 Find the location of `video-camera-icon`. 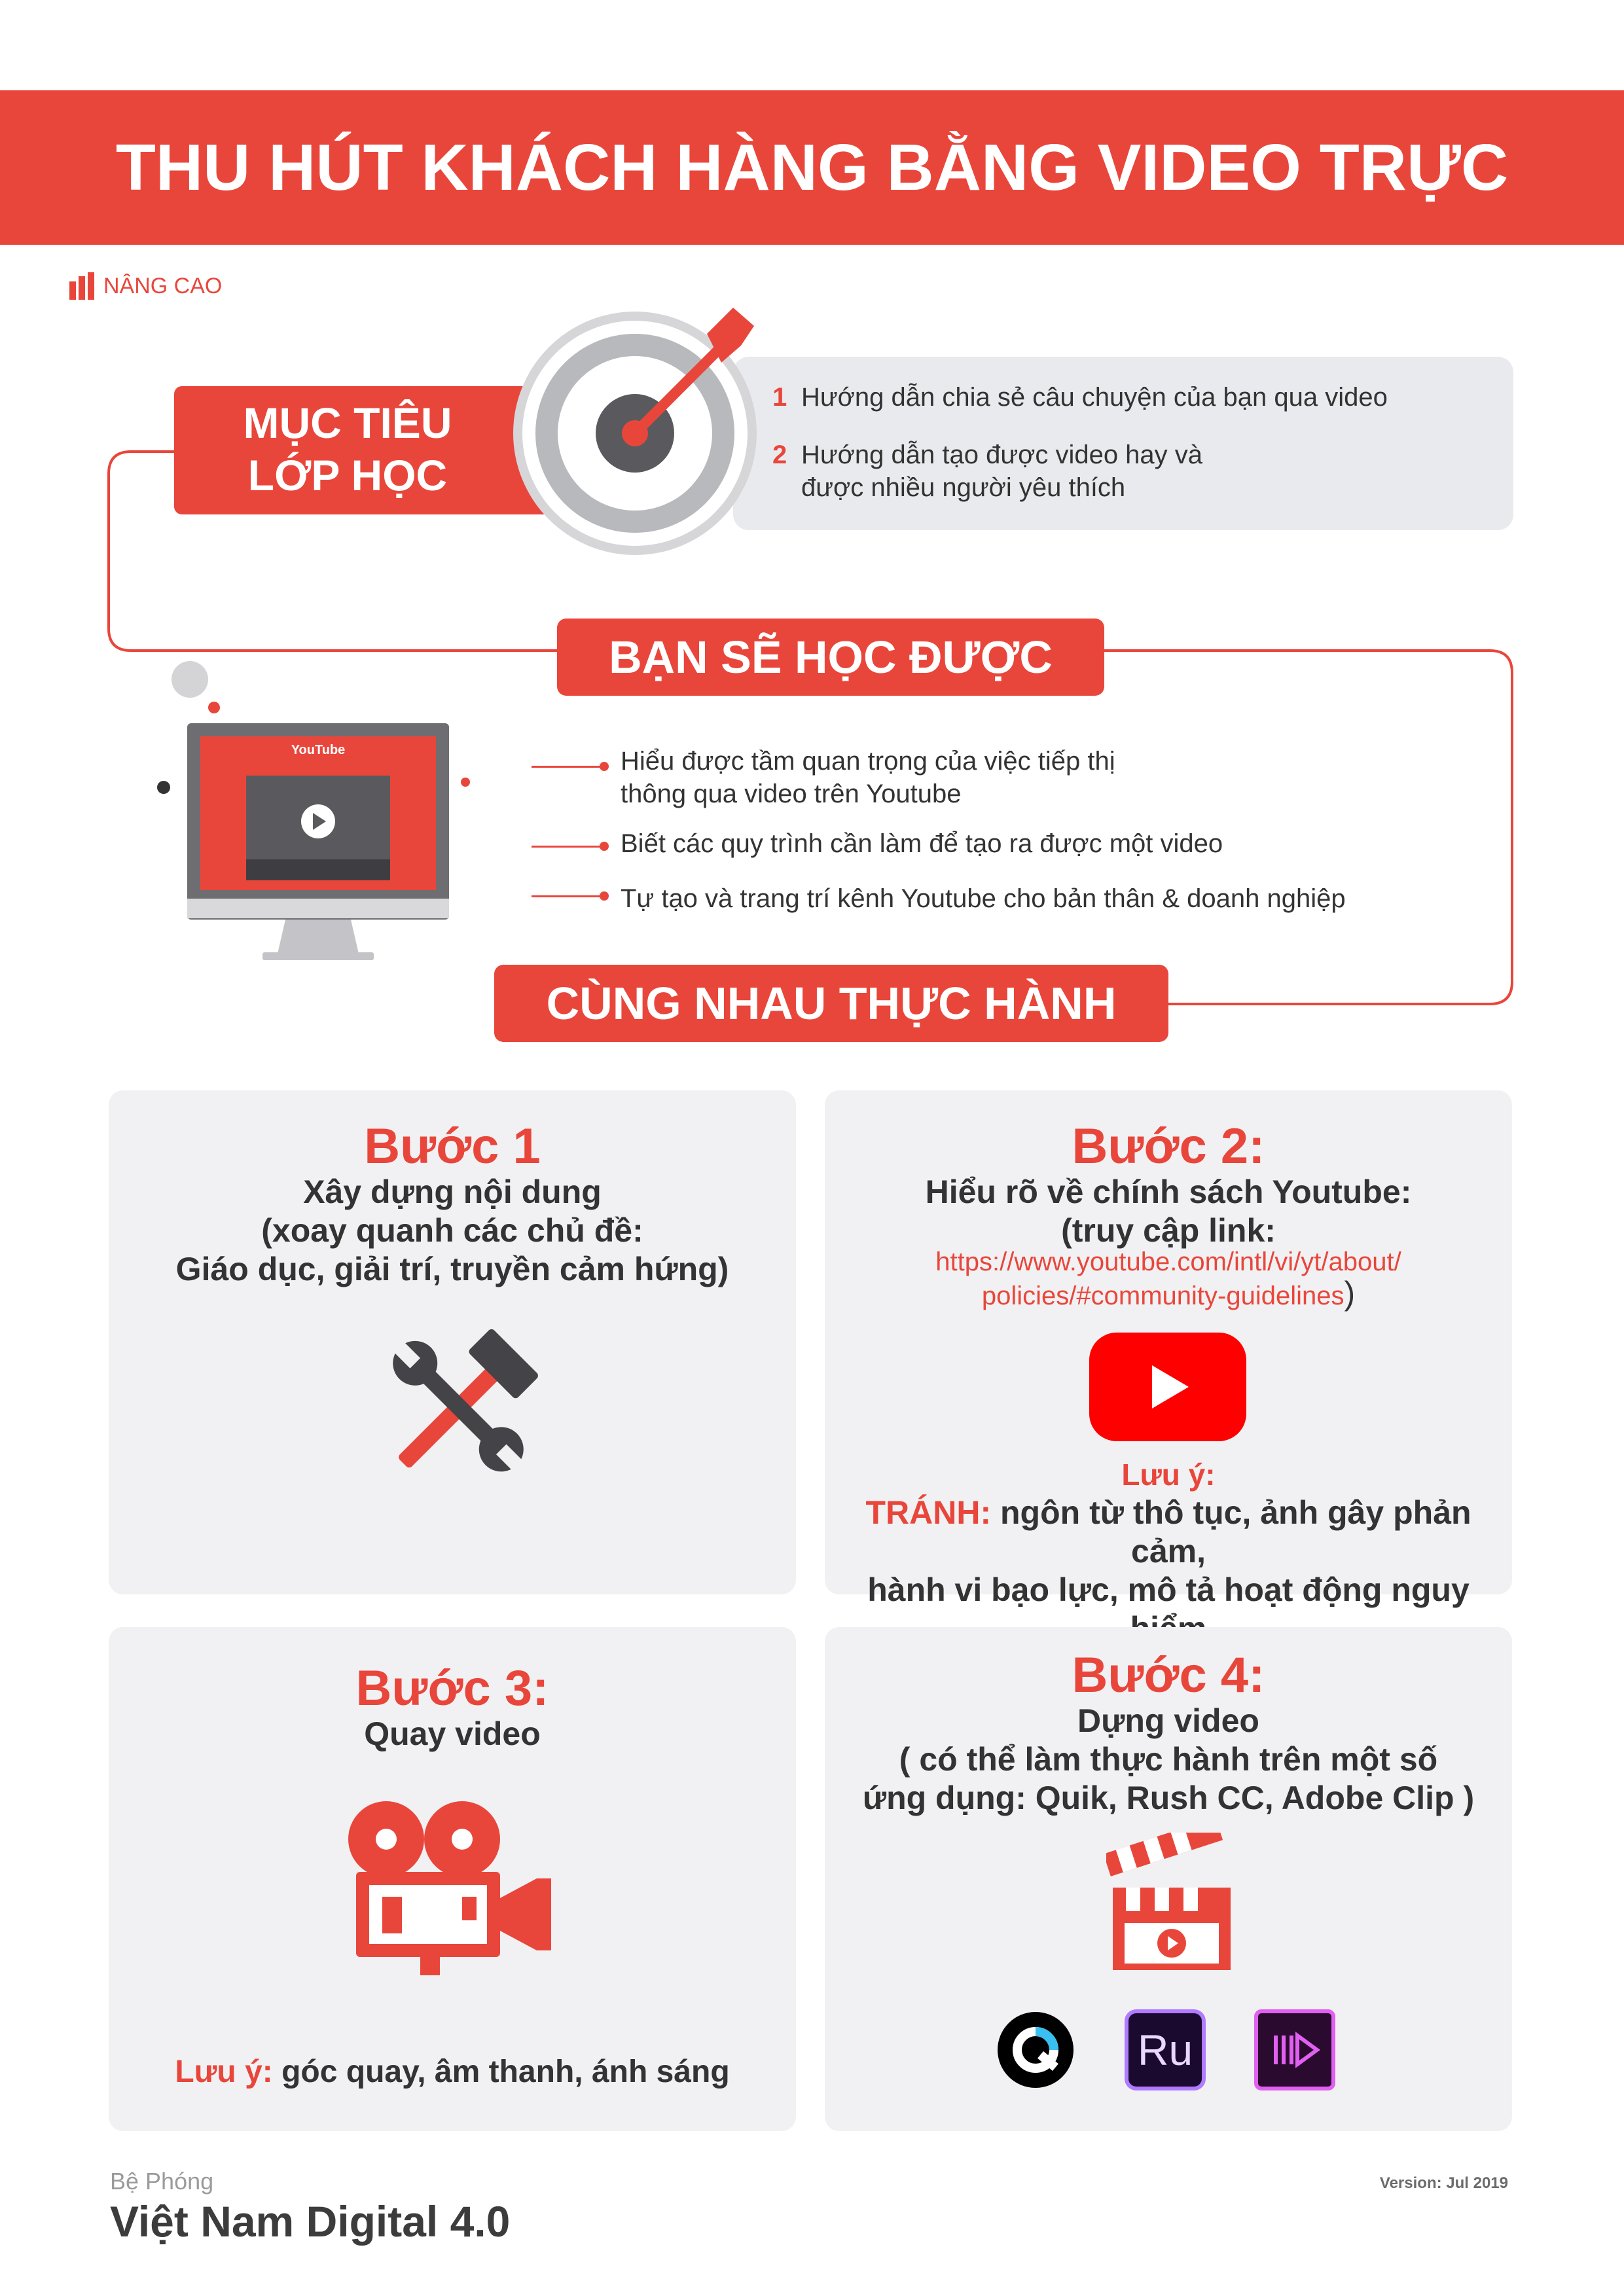

video-camera-icon is located at coordinates (449, 1888).